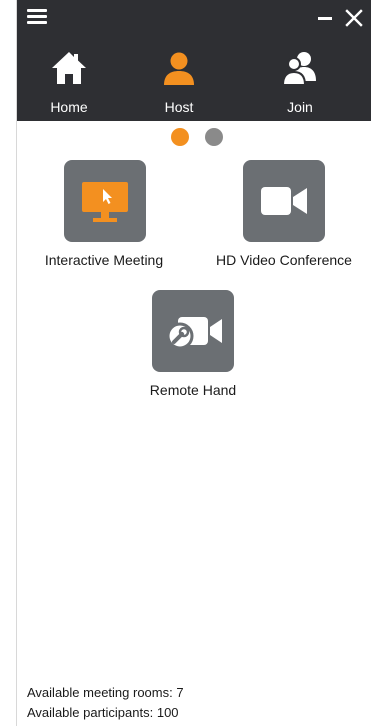 The height and width of the screenshot is (726, 371). I want to click on user-icon, so click(179, 68).